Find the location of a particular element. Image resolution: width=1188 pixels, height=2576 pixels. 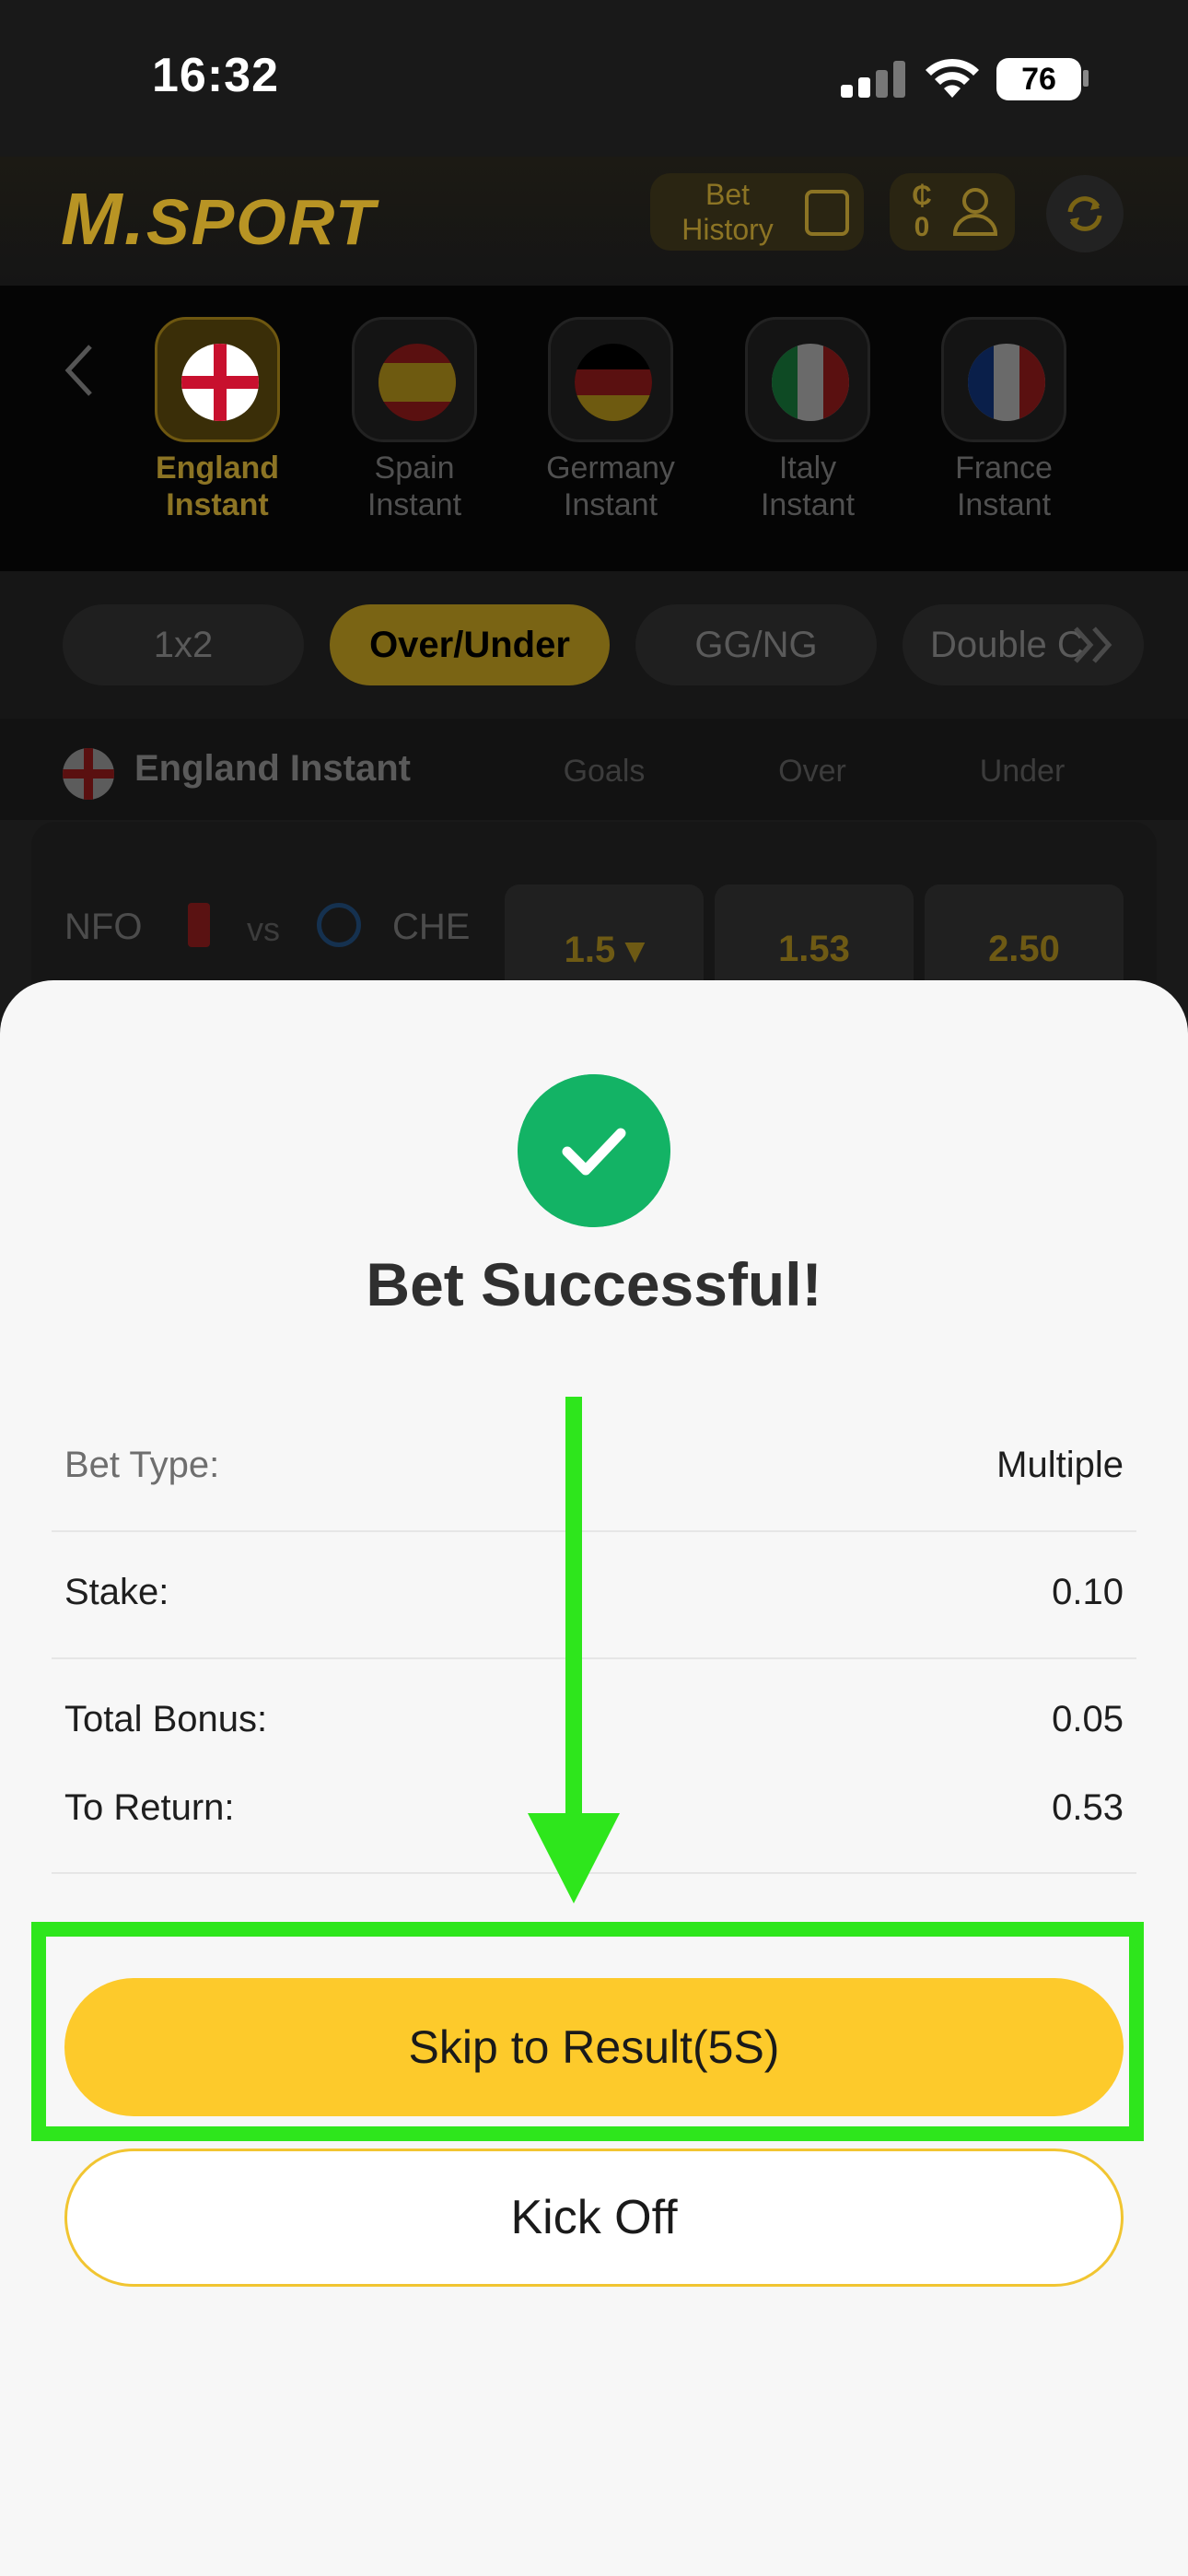

app-header: M.SPORT Bet History ₵ 0 is located at coordinates (594, 221).